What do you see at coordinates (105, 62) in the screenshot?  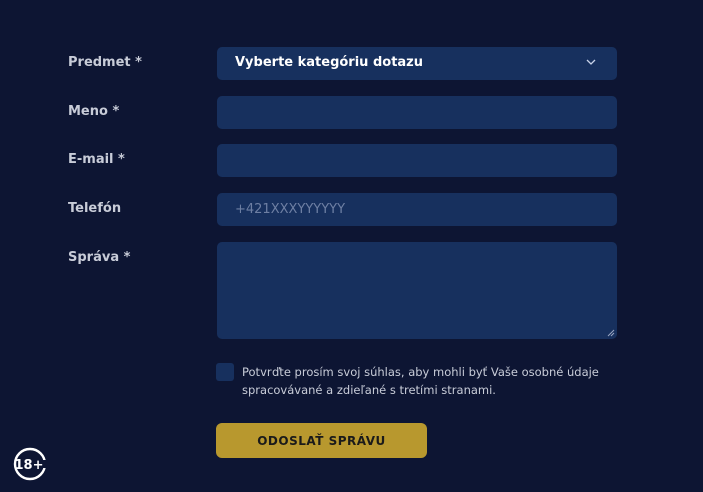 I see `subject-label: Predmet *` at bounding box center [105, 62].